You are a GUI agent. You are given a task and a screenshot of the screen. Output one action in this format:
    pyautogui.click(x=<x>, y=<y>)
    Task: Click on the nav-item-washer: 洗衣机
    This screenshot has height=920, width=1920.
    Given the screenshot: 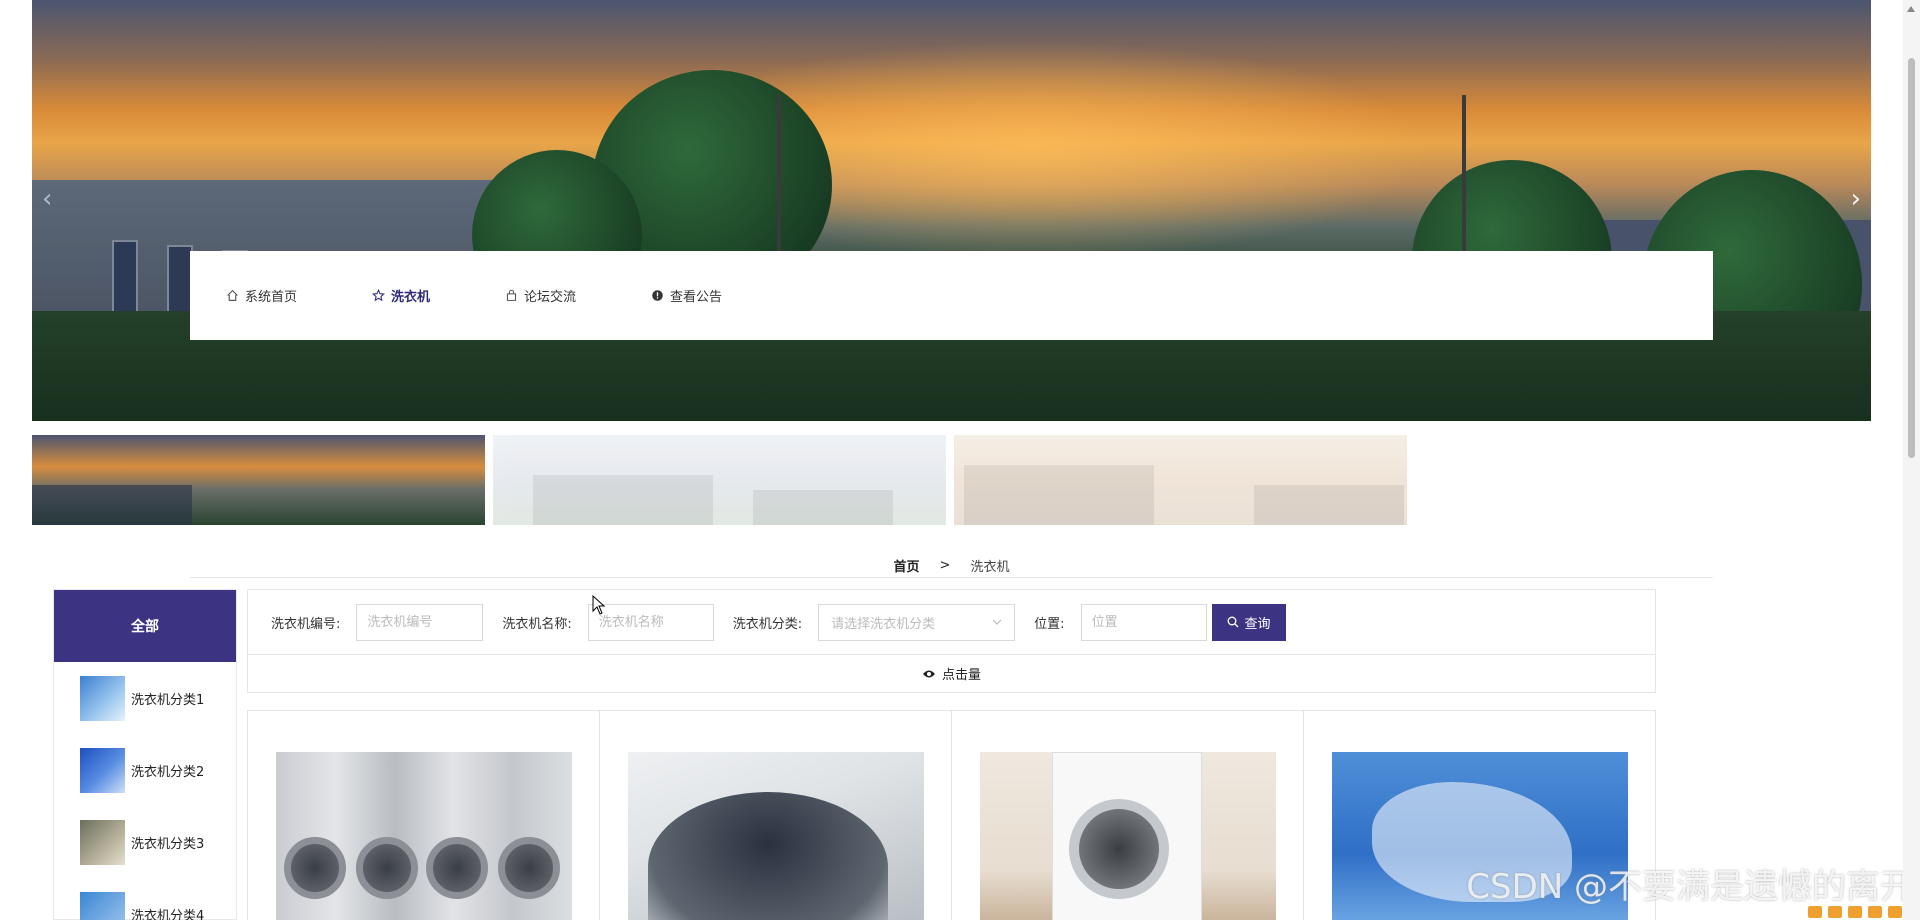 What is the action you would take?
    pyautogui.click(x=401, y=295)
    